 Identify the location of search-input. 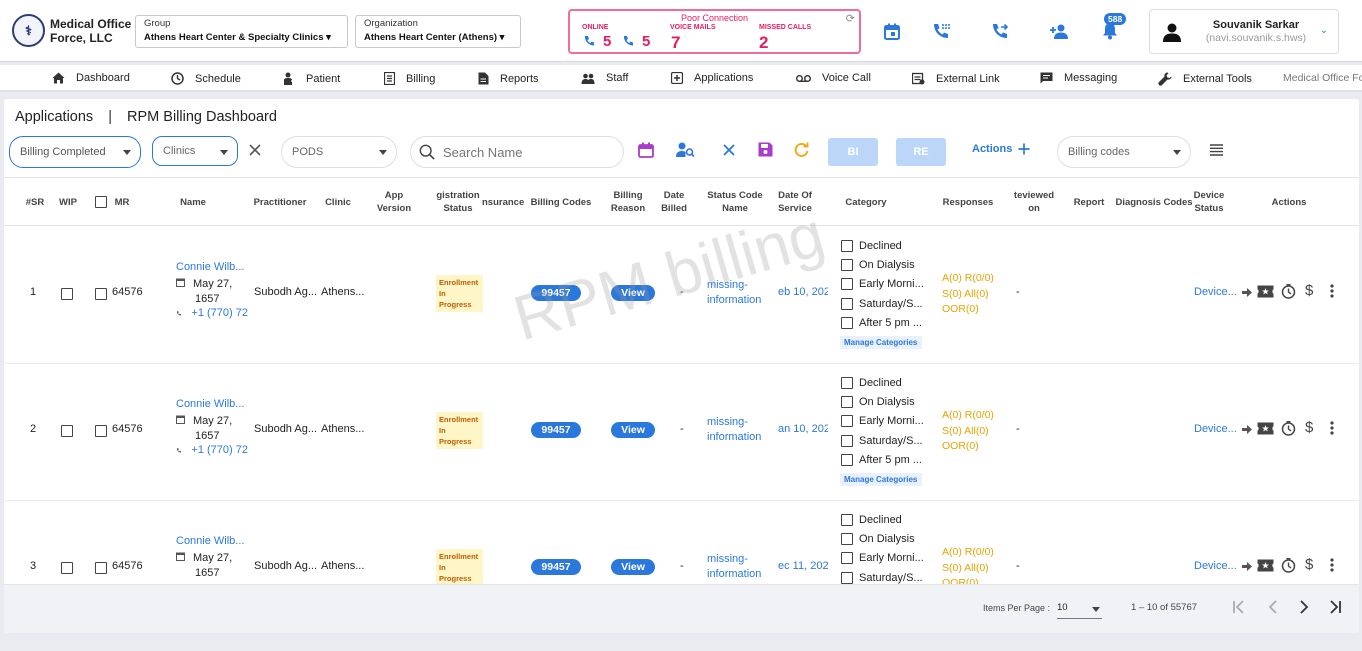
(528, 152).